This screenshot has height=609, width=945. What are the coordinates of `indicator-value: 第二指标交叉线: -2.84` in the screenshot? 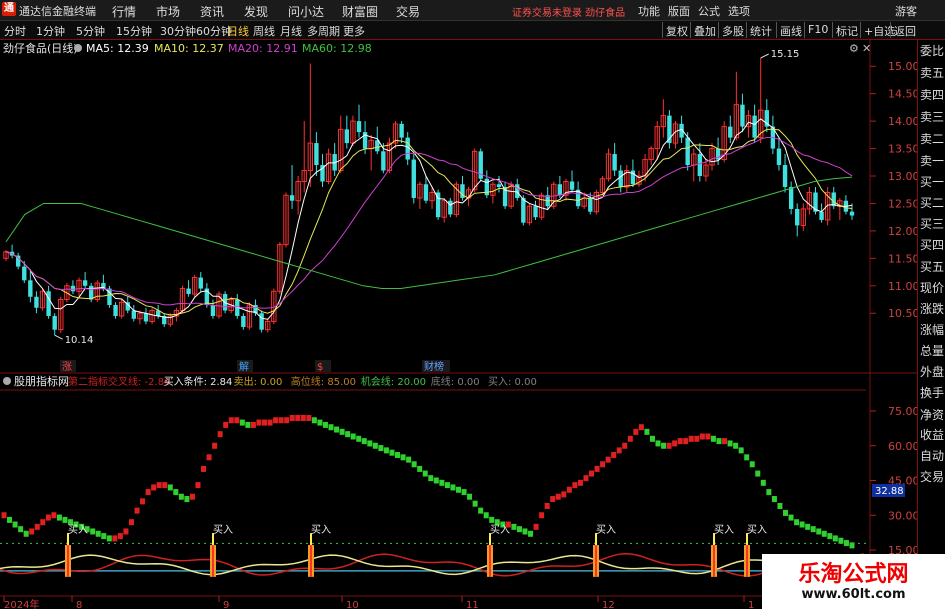 It's located at (119, 381).